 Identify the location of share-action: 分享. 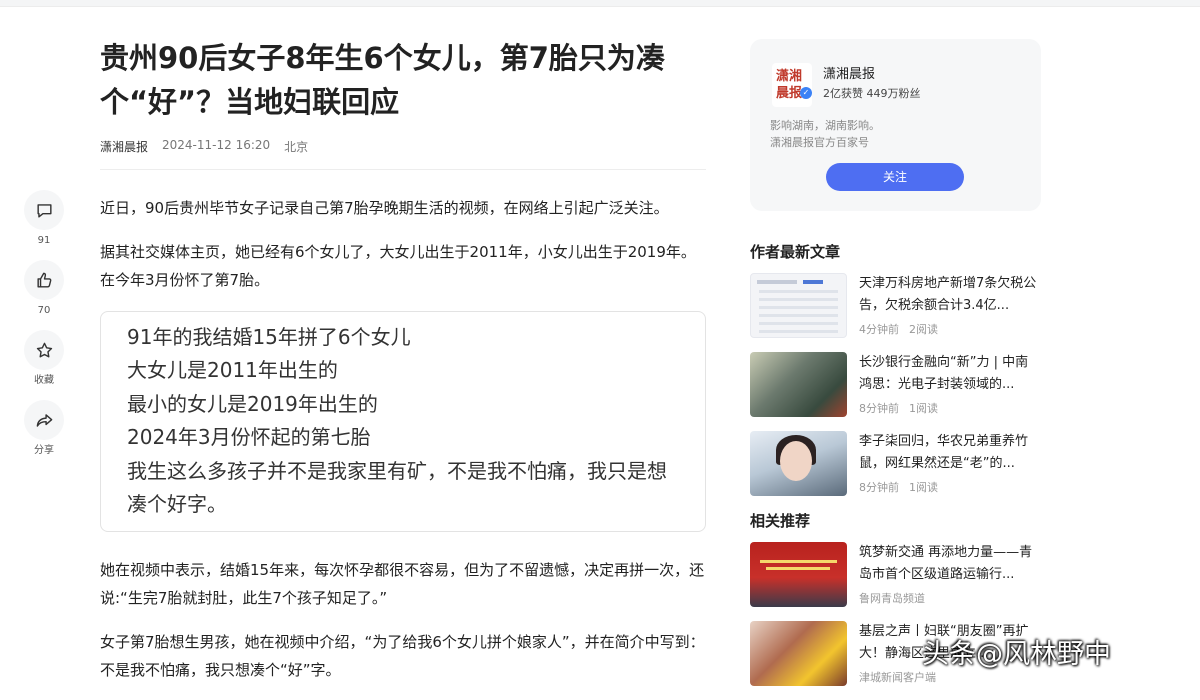
(44, 428).